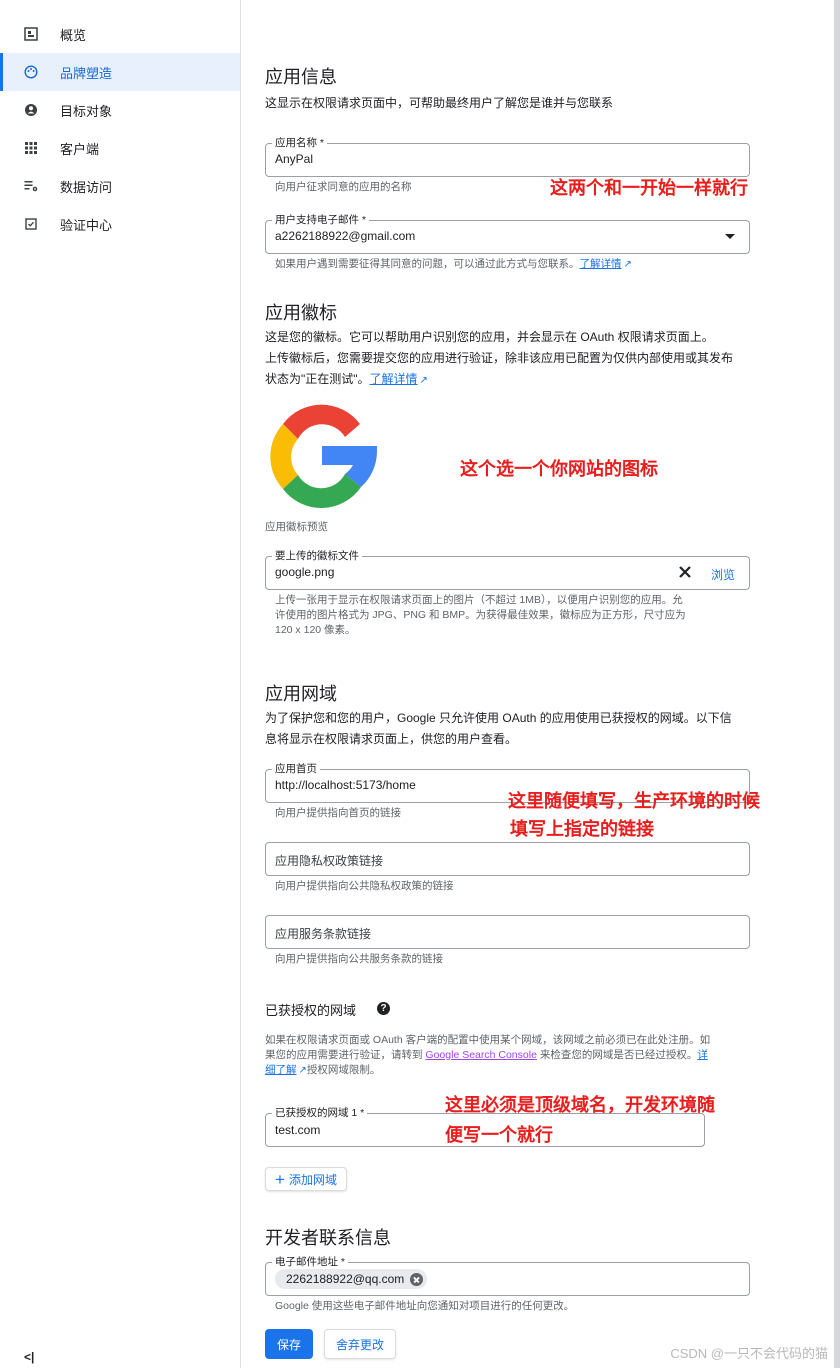 This screenshot has height=1368, width=840. I want to click on support-email-hint-text: 如果用户遇到需要征得其同意的问题，可以通过此方式与您联系。, so click(427, 264).